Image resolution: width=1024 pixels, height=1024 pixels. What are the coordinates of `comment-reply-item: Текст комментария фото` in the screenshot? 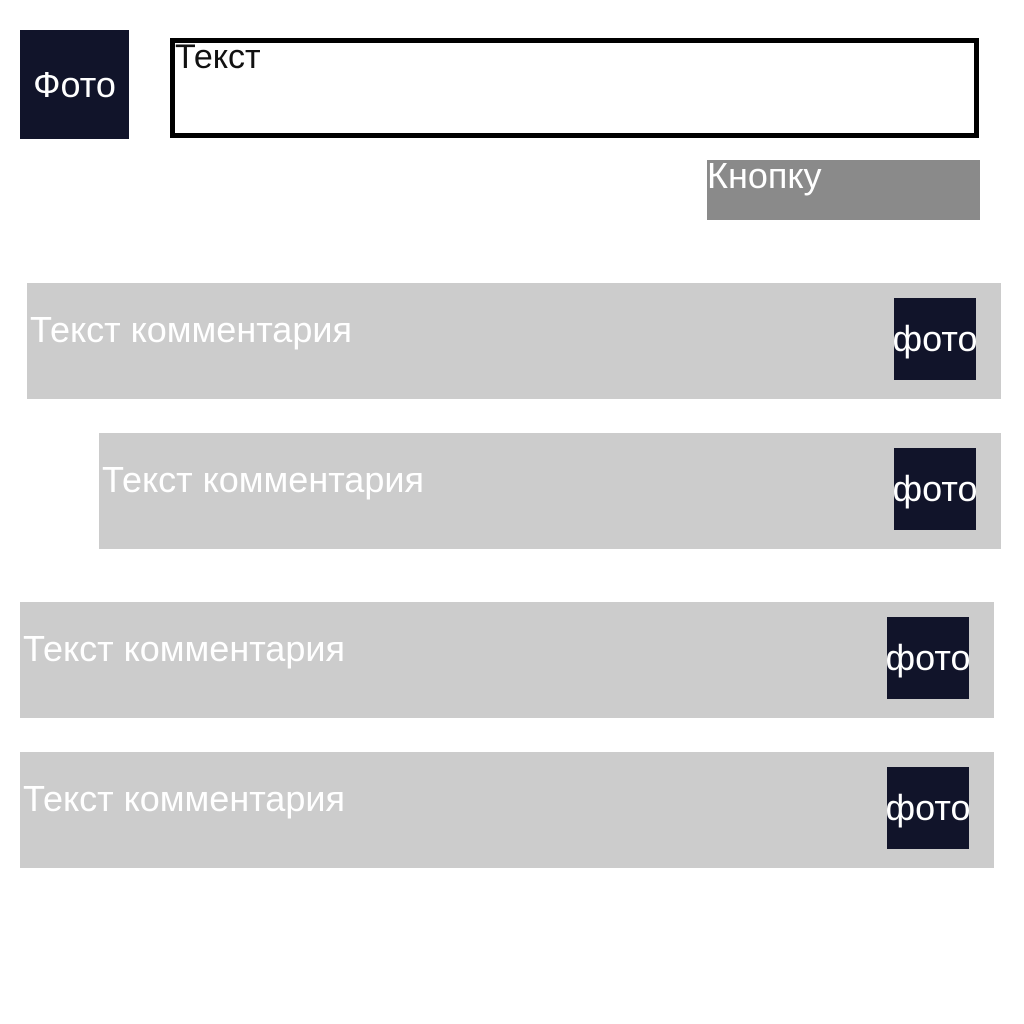 It's located at (550, 491).